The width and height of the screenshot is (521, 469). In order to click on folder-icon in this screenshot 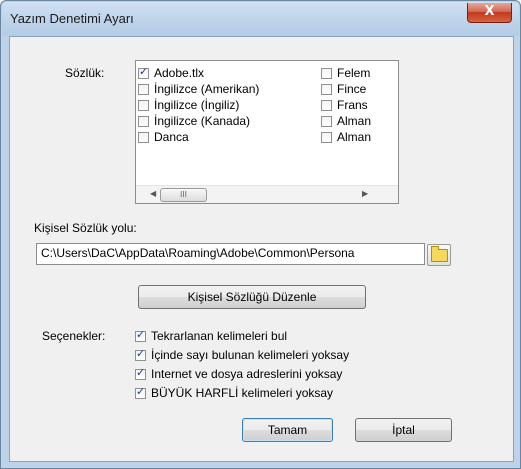, I will do `click(439, 254)`.